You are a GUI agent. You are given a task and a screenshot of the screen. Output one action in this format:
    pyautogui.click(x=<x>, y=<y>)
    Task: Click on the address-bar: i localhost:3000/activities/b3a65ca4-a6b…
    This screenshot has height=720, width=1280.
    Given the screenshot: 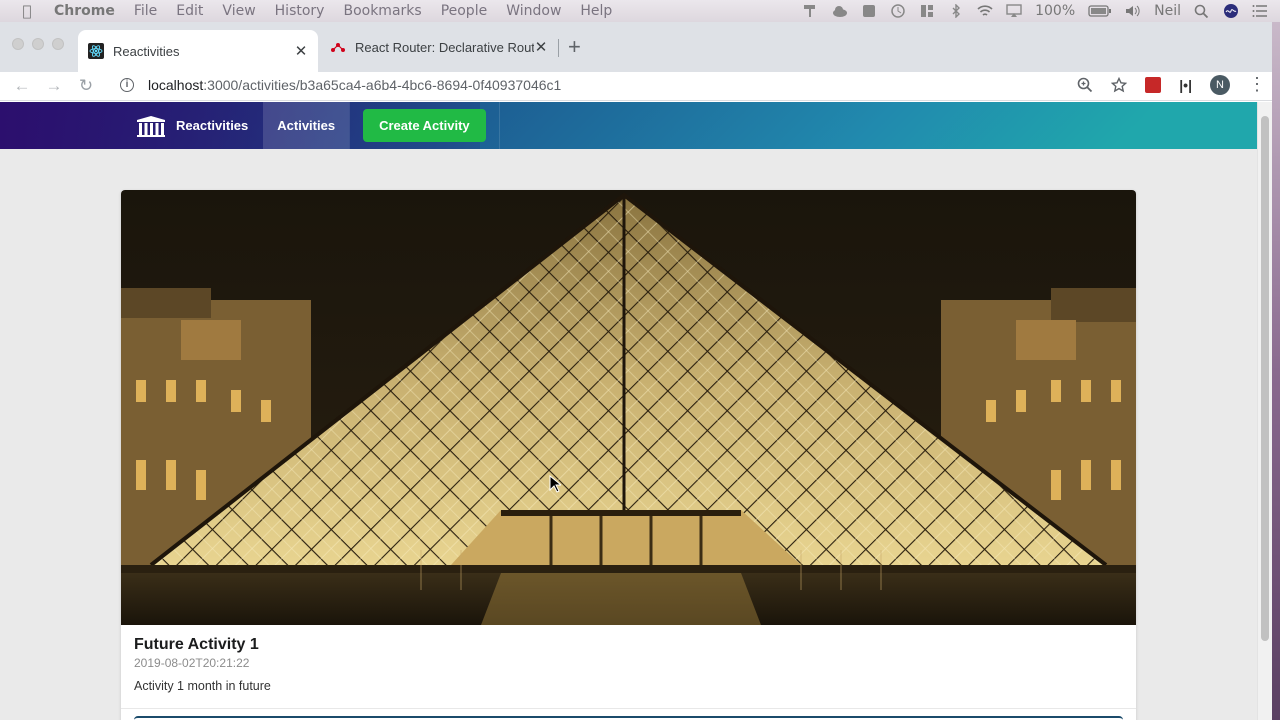 What is the action you would take?
    pyautogui.click(x=615, y=85)
    